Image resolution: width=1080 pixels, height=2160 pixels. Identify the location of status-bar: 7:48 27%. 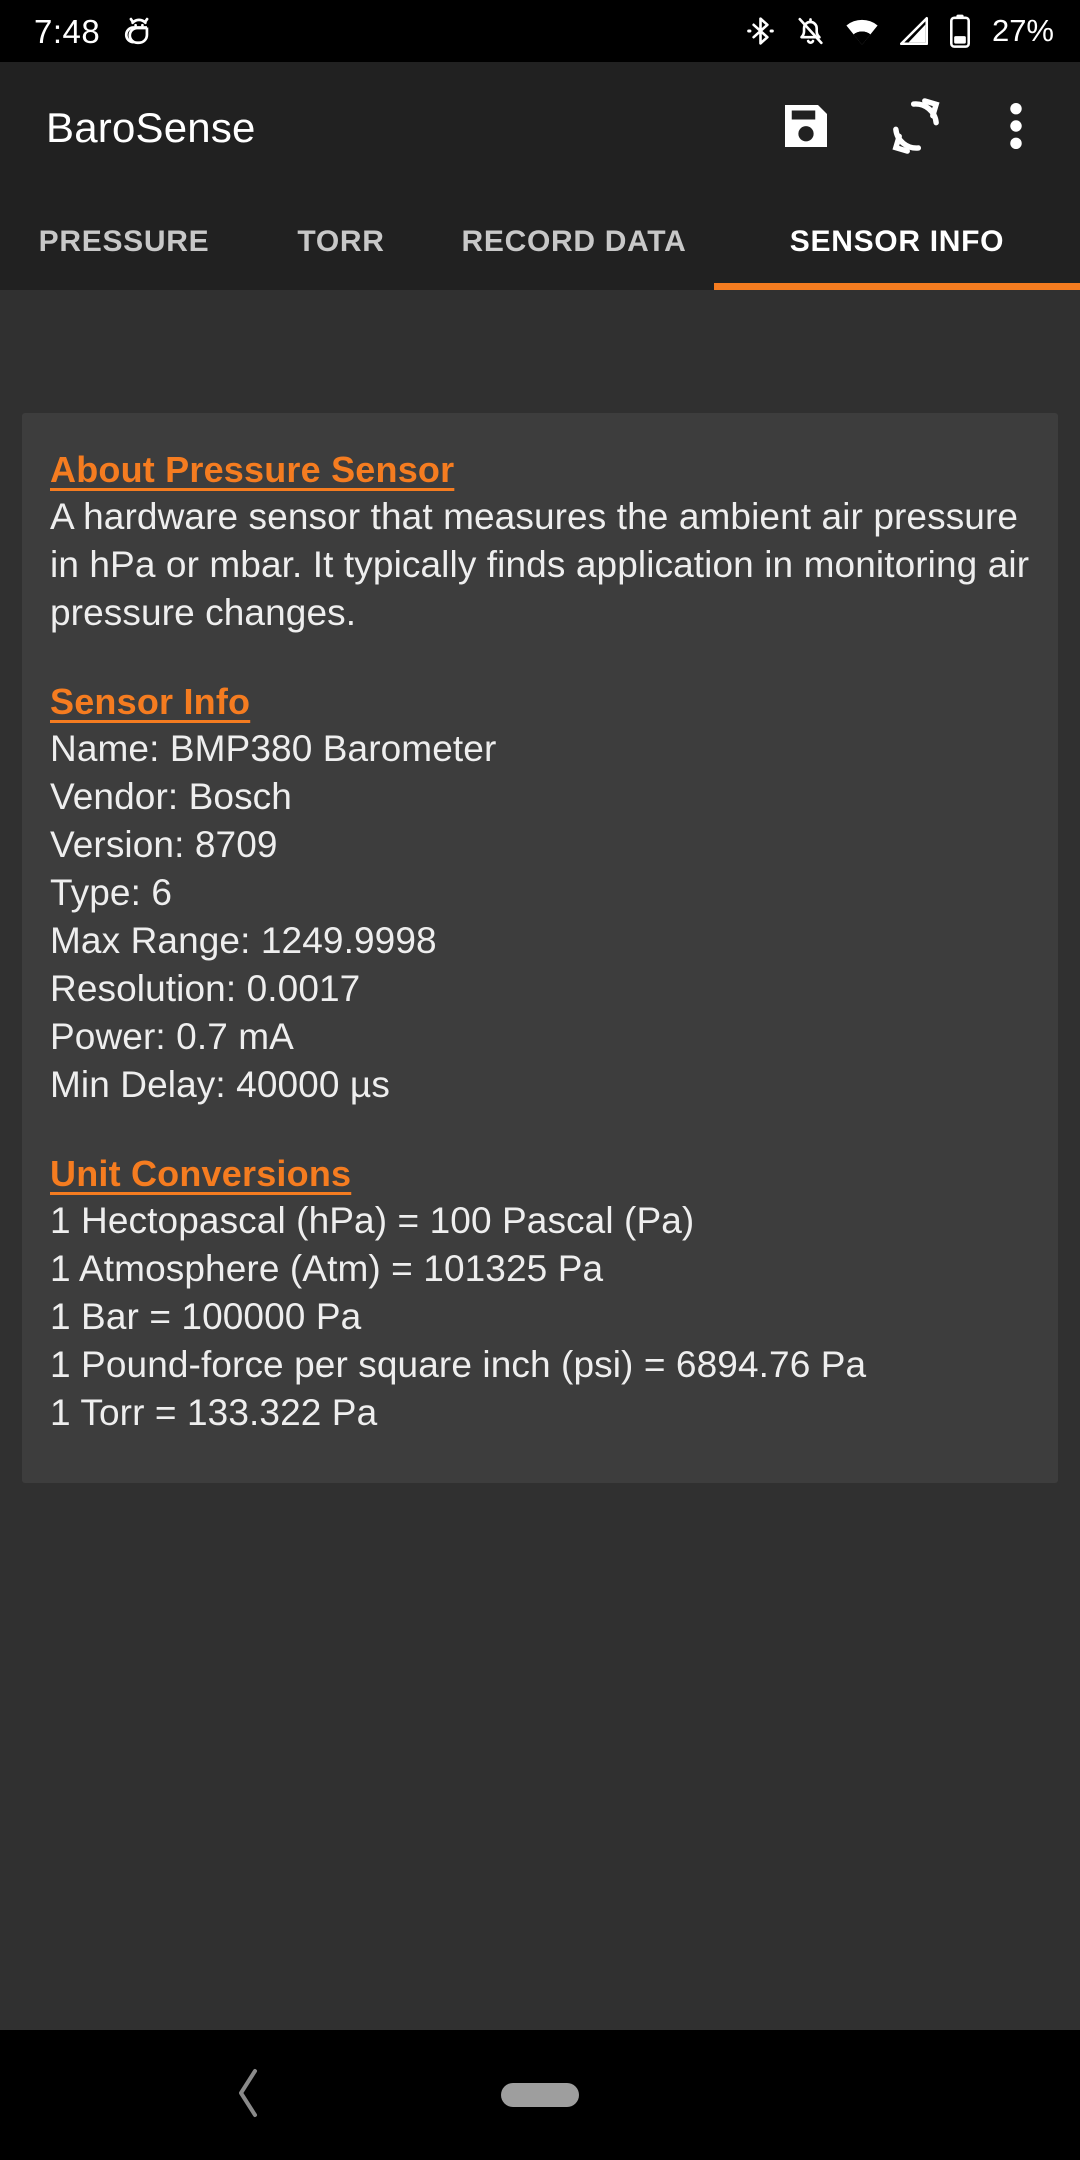
(540, 31).